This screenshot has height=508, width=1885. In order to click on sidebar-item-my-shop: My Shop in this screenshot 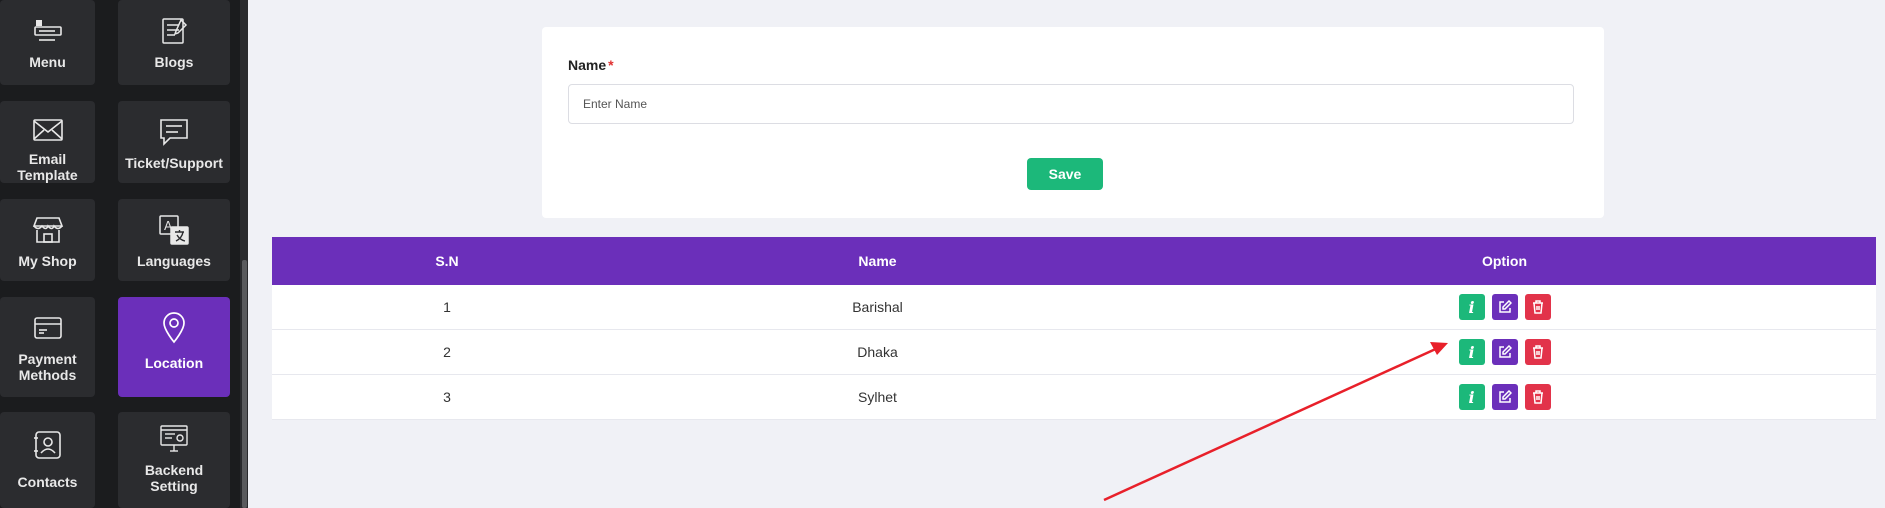, I will do `click(47, 240)`.